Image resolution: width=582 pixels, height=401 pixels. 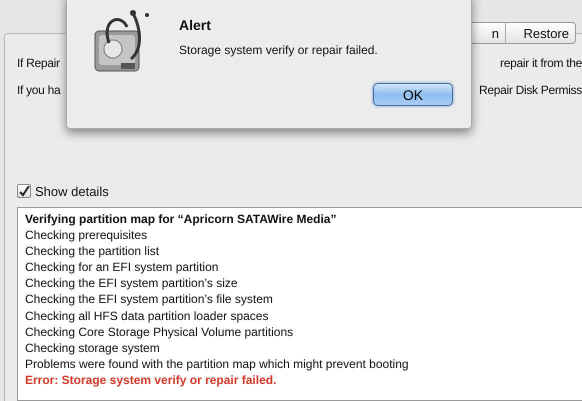 What do you see at coordinates (147, 316) in the screenshot?
I see `log-line: Checking all HFS data partition loader spaces` at bounding box center [147, 316].